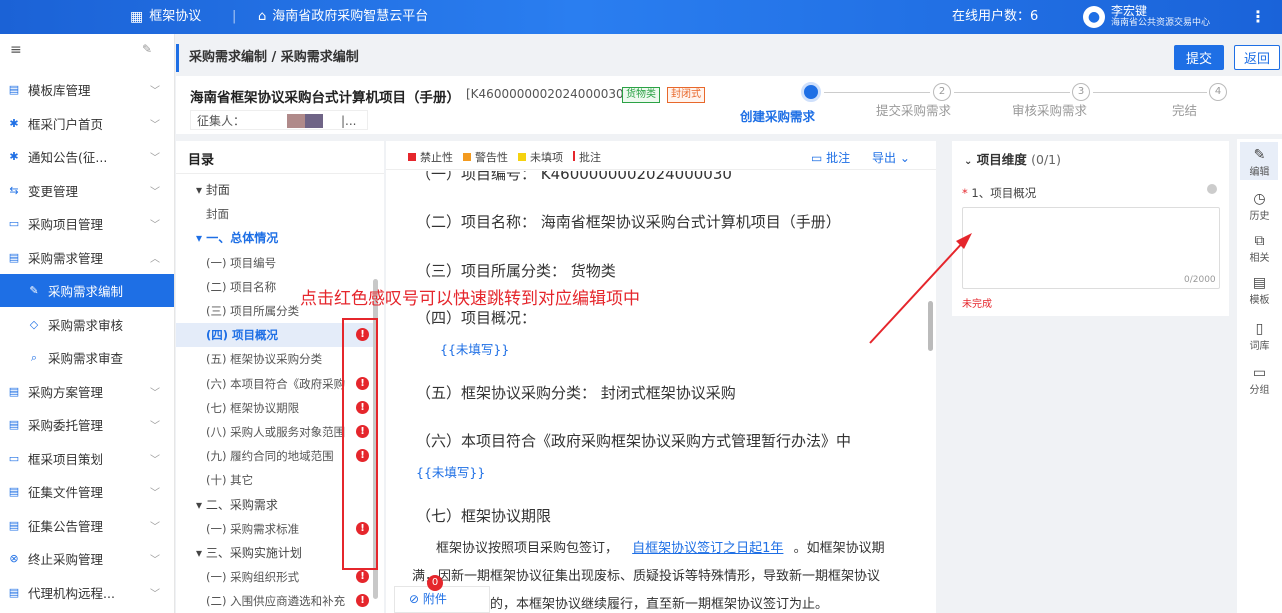 The image size is (1282, 613). Describe the element at coordinates (87, 156) in the screenshot. I see `sidebar-item: ✱ 通知公告(征... ﹀` at that location.